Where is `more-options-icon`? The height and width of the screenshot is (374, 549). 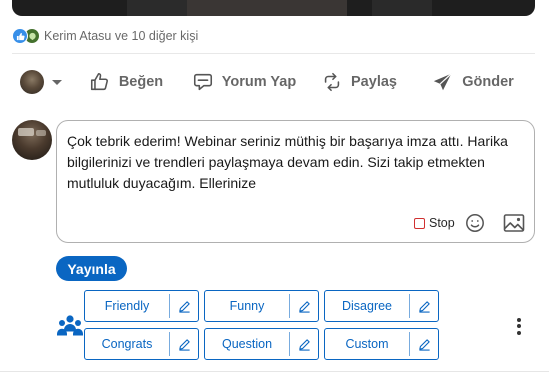 more-options-icon is located at coordinates (519, 326).